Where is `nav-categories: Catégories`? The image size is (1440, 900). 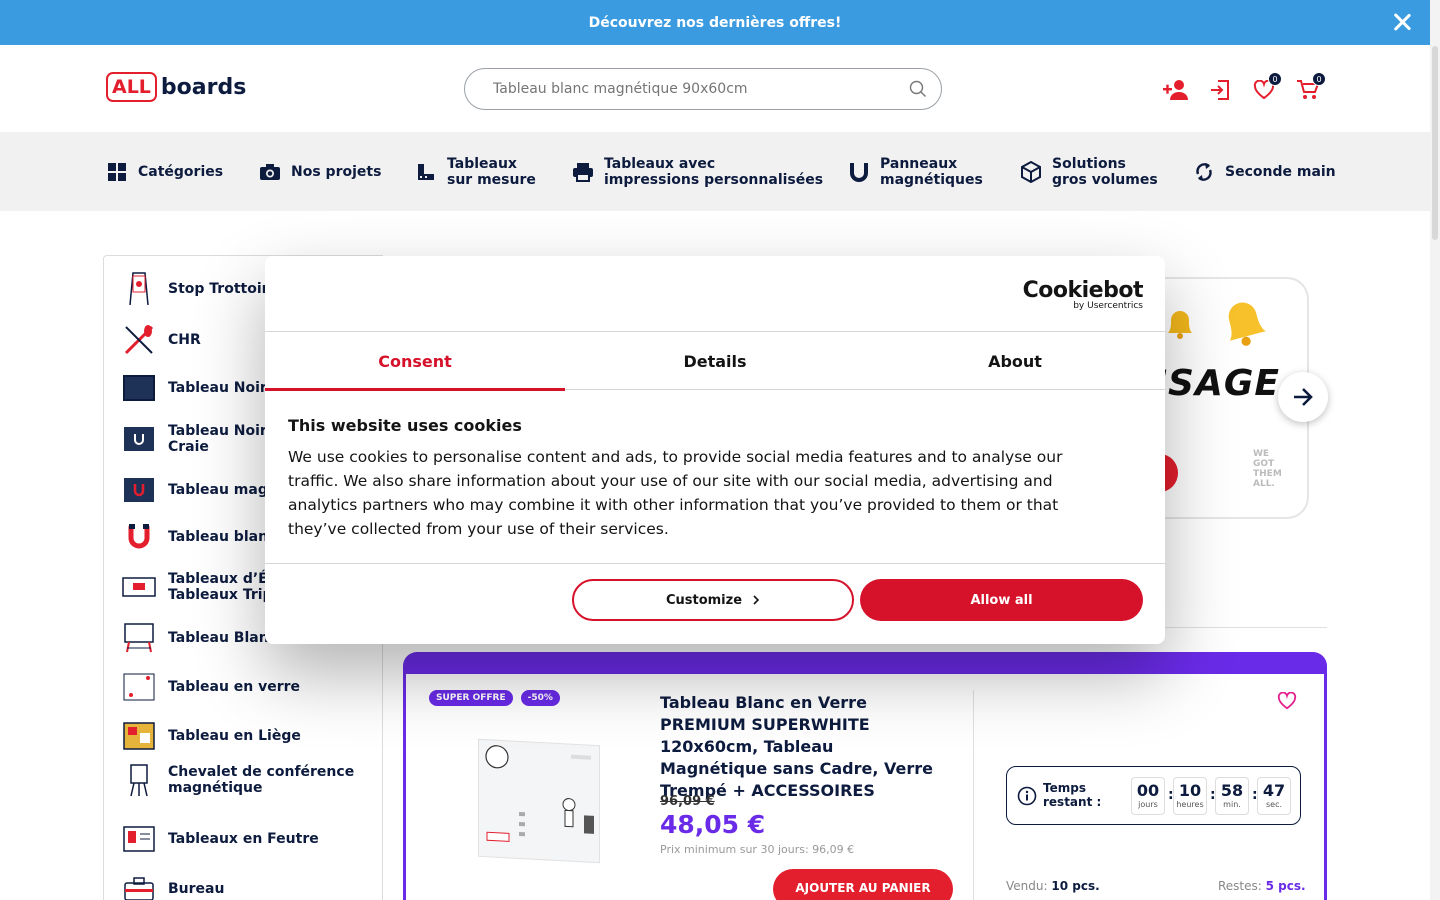 nav-categories: Catégories is located at coordinates (164, 171).